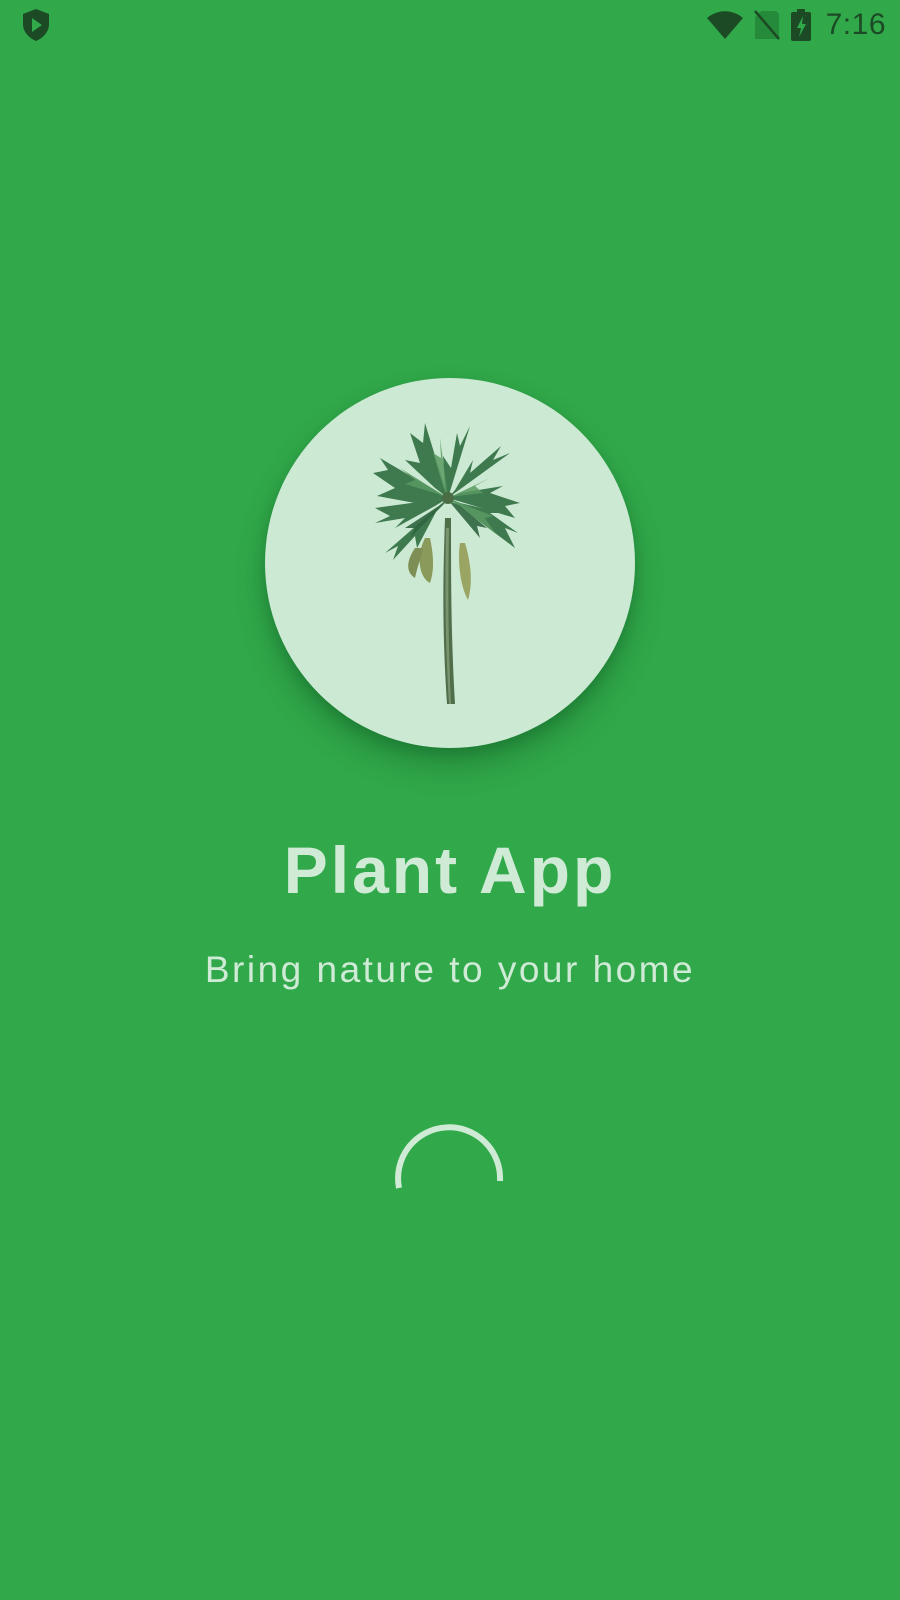  What do you see at coordinates (446, 563) in the screenshot?
I see `palm-tree-icon` at bounding box center [446, 563].